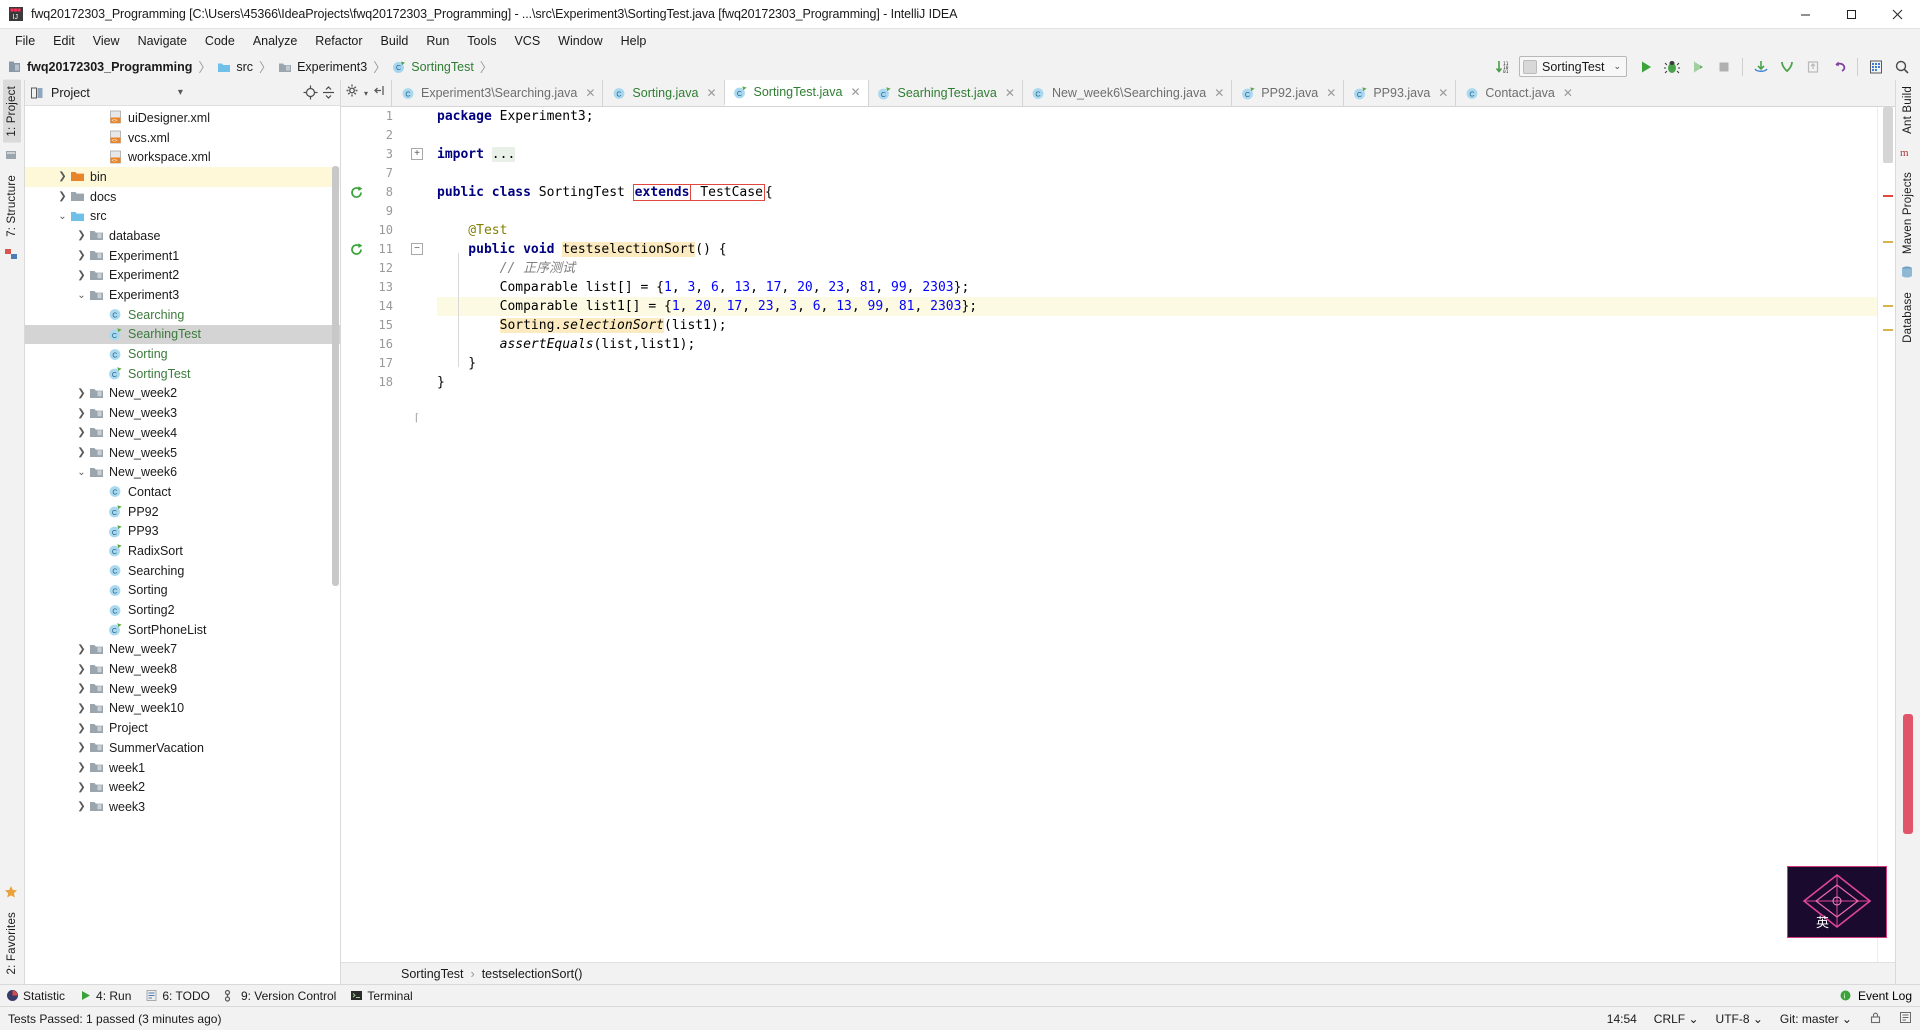  I want to click on tree-node-sortphonelist: C SortPhoneList, so click(182, 630).